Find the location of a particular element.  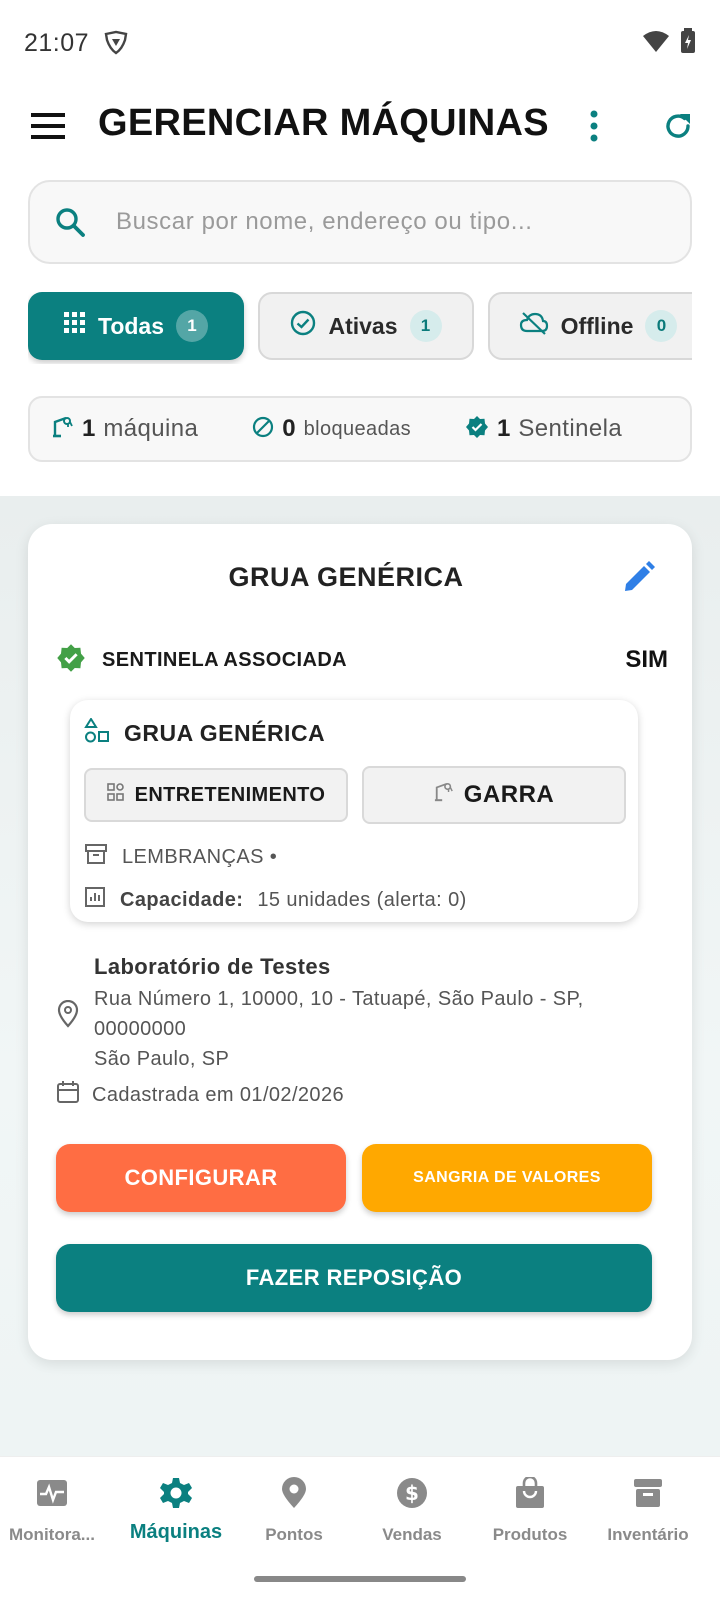

search-box is located at coordinates (360, 222).